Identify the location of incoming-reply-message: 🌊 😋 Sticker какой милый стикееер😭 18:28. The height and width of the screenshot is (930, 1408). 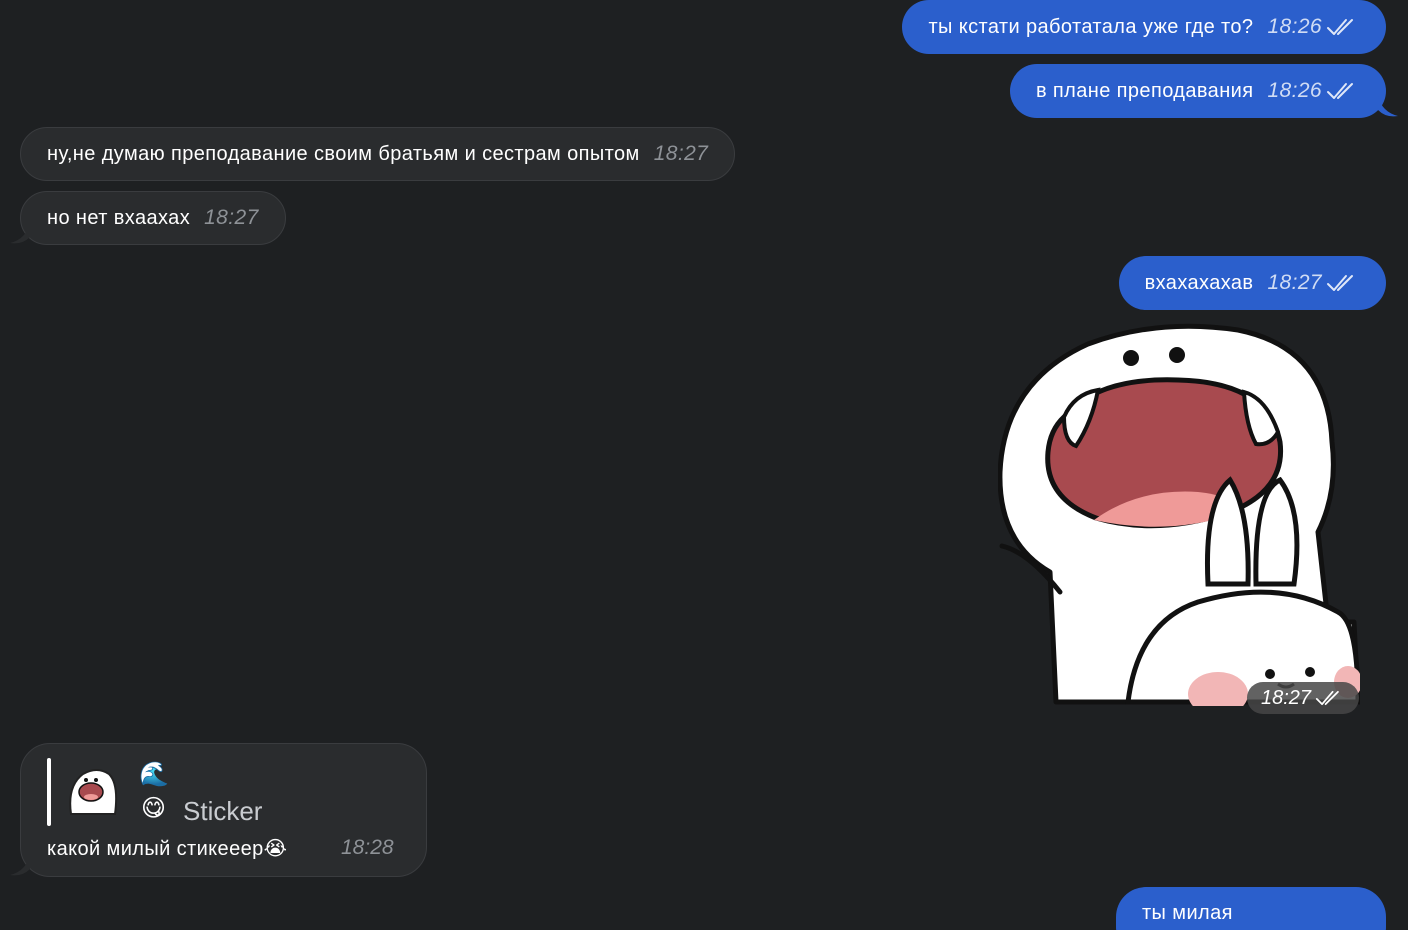
(223, 810).